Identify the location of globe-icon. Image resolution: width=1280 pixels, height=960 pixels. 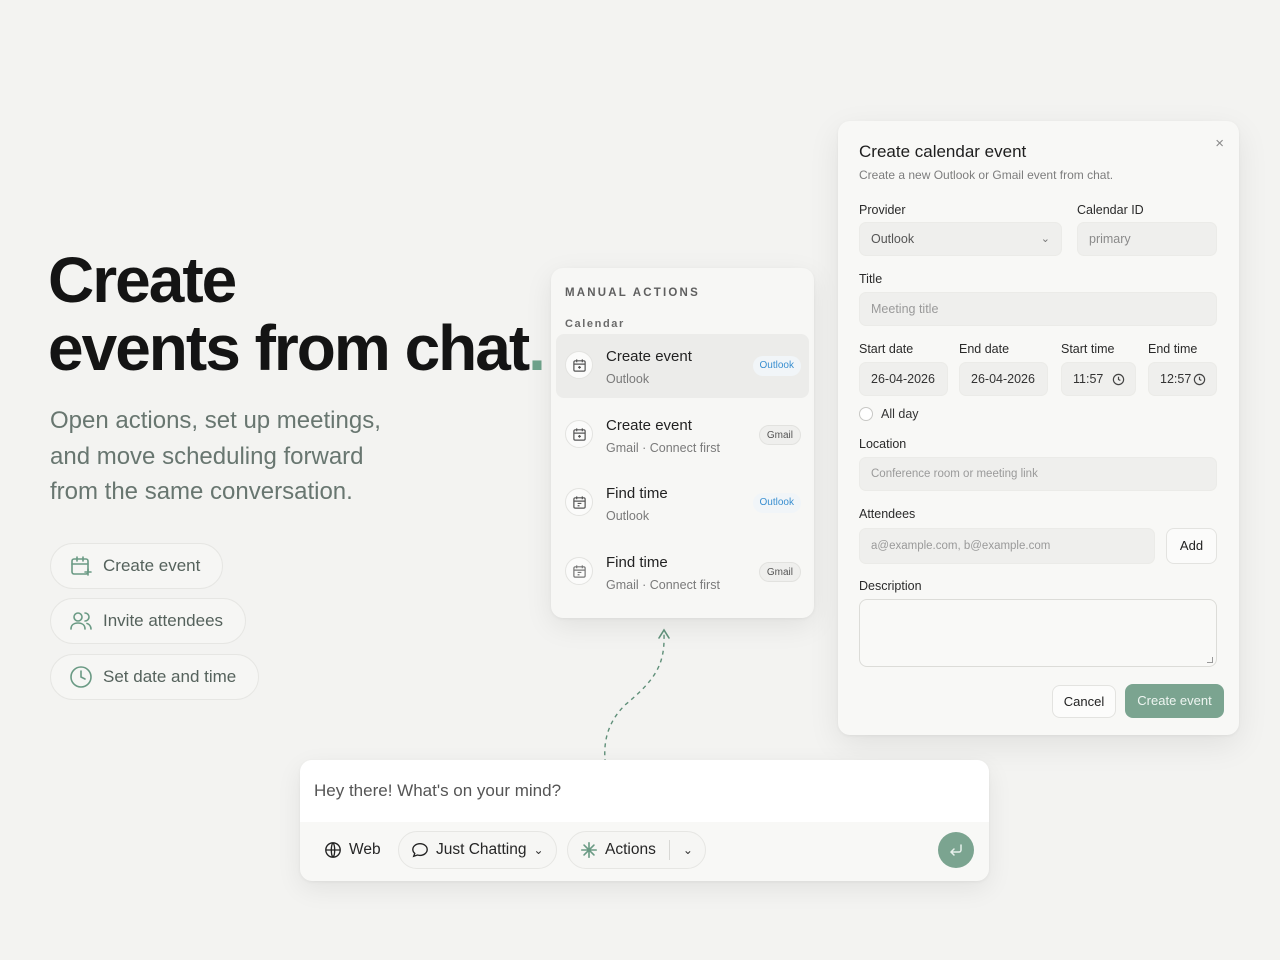
(333, 850).